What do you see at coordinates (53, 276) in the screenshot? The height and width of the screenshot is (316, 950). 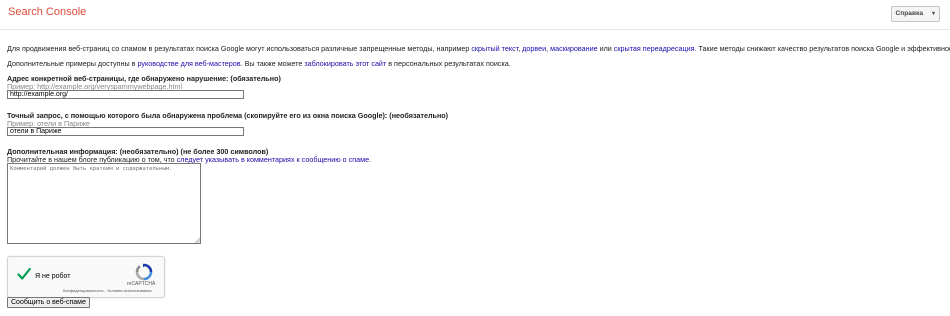 I see `recaptcha-label: Я не робот` at bounding box center [53, 276].